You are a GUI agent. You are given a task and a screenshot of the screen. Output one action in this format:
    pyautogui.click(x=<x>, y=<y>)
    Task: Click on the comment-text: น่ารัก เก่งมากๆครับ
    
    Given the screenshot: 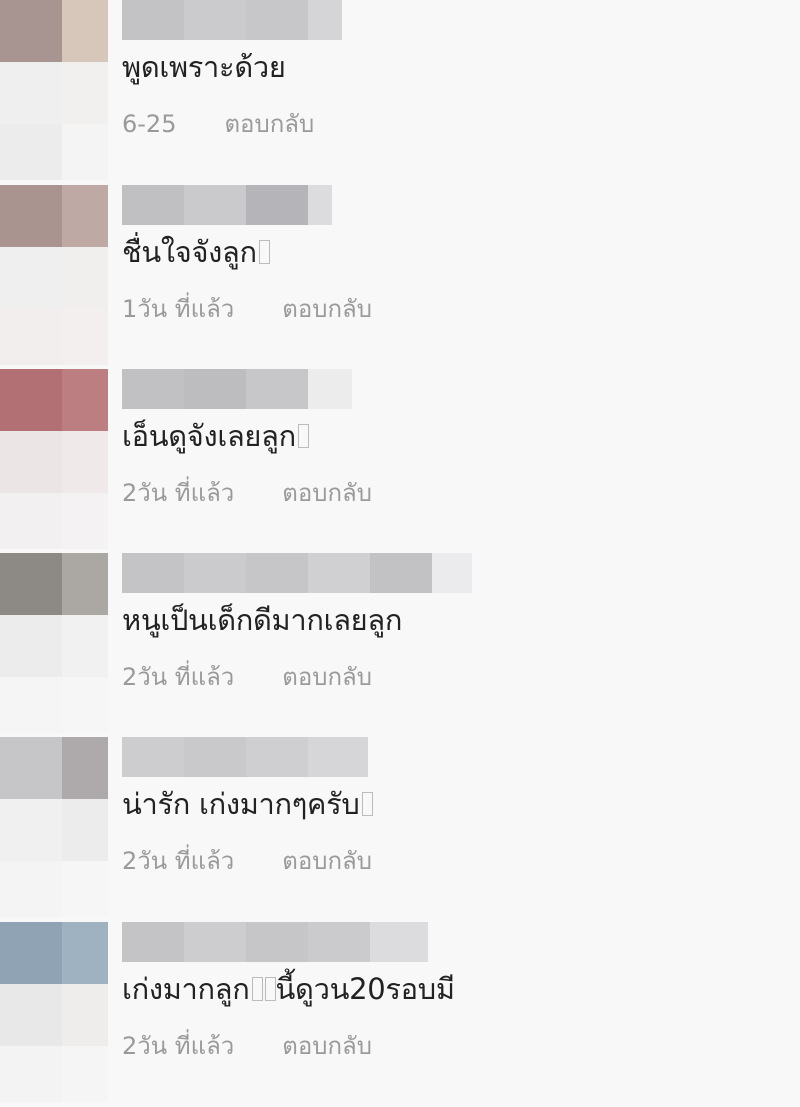 What is the action you would take?
    pyautogui.click(x=247, y=804)
    